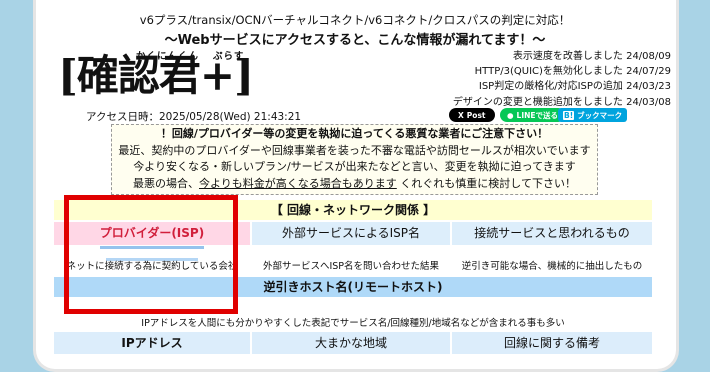 This screenshot has width=710, height=372. I want to click on column-region-header: 大まかな地域, so click(351, 343).